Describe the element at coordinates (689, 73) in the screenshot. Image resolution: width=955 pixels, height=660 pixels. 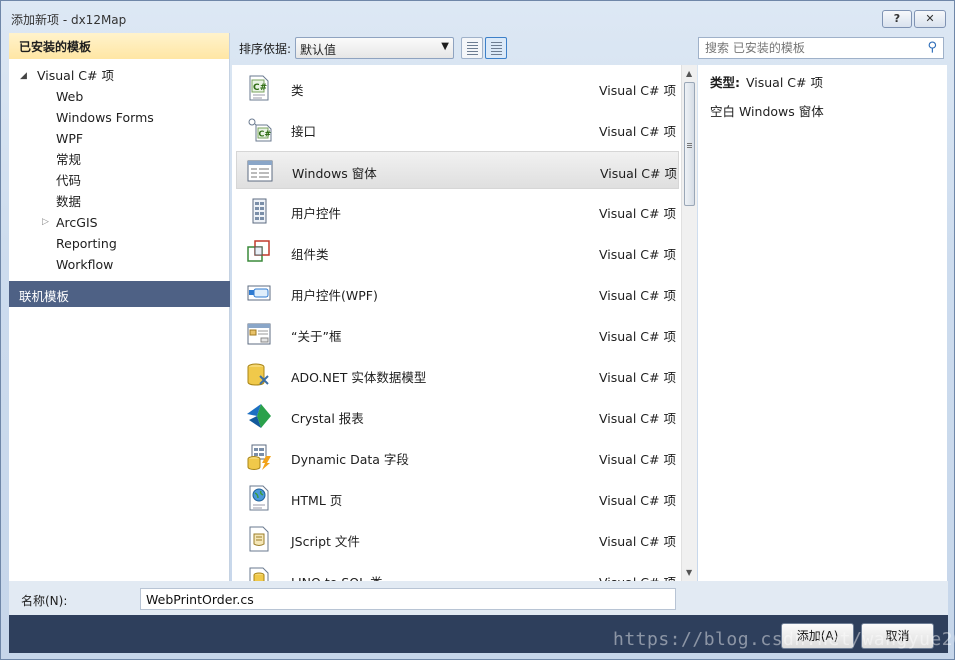
I see `scroll-up-arrow-icon: ▲` at that location.